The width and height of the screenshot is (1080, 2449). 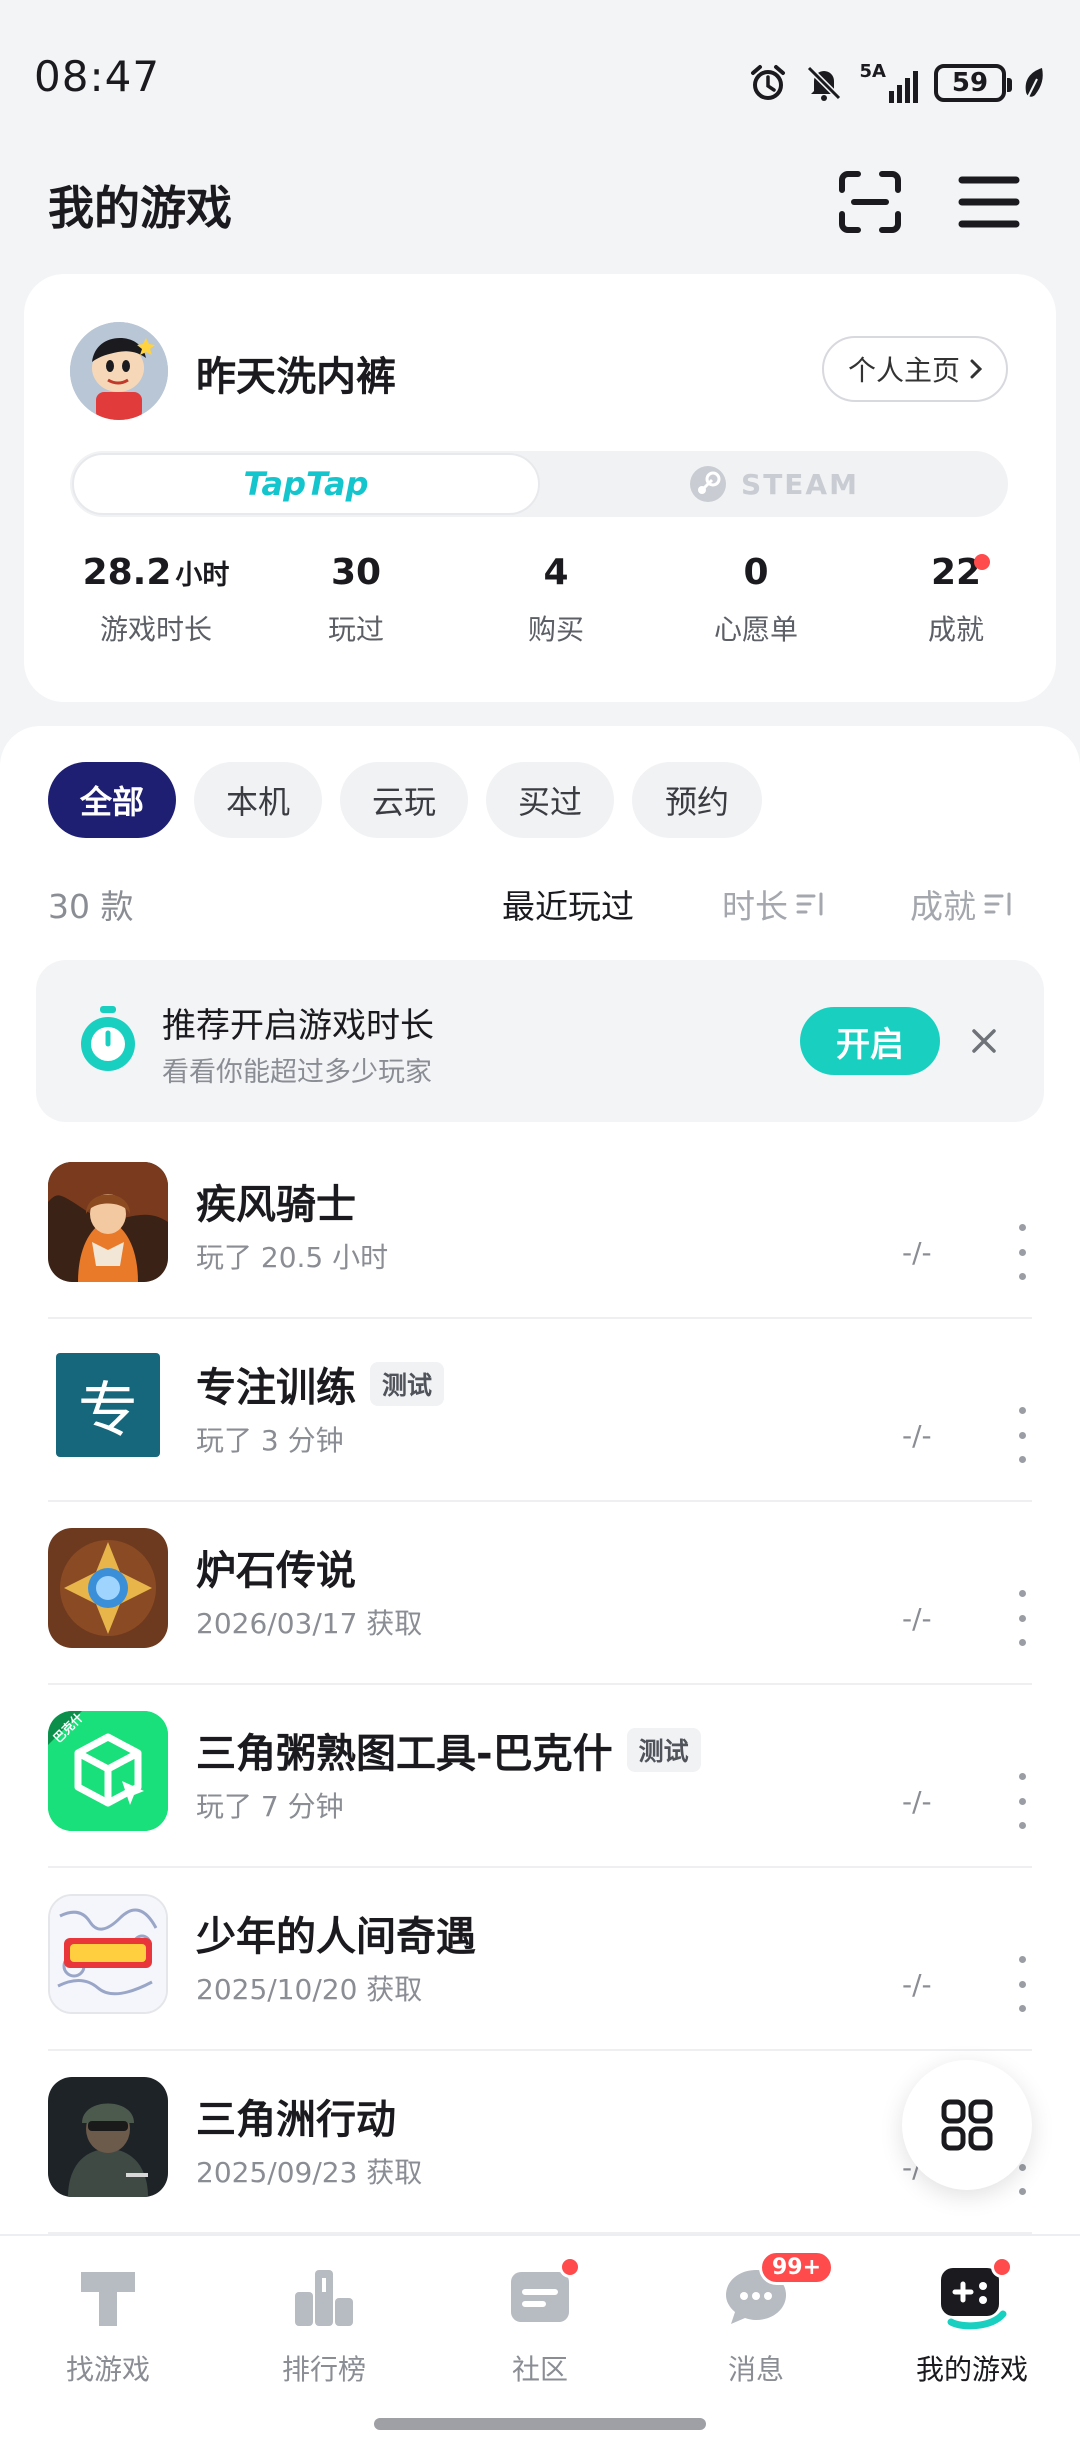 I want to click on game-name: 三角粥熟图工具-巴克什 测试, so click(x=448, y=1750).